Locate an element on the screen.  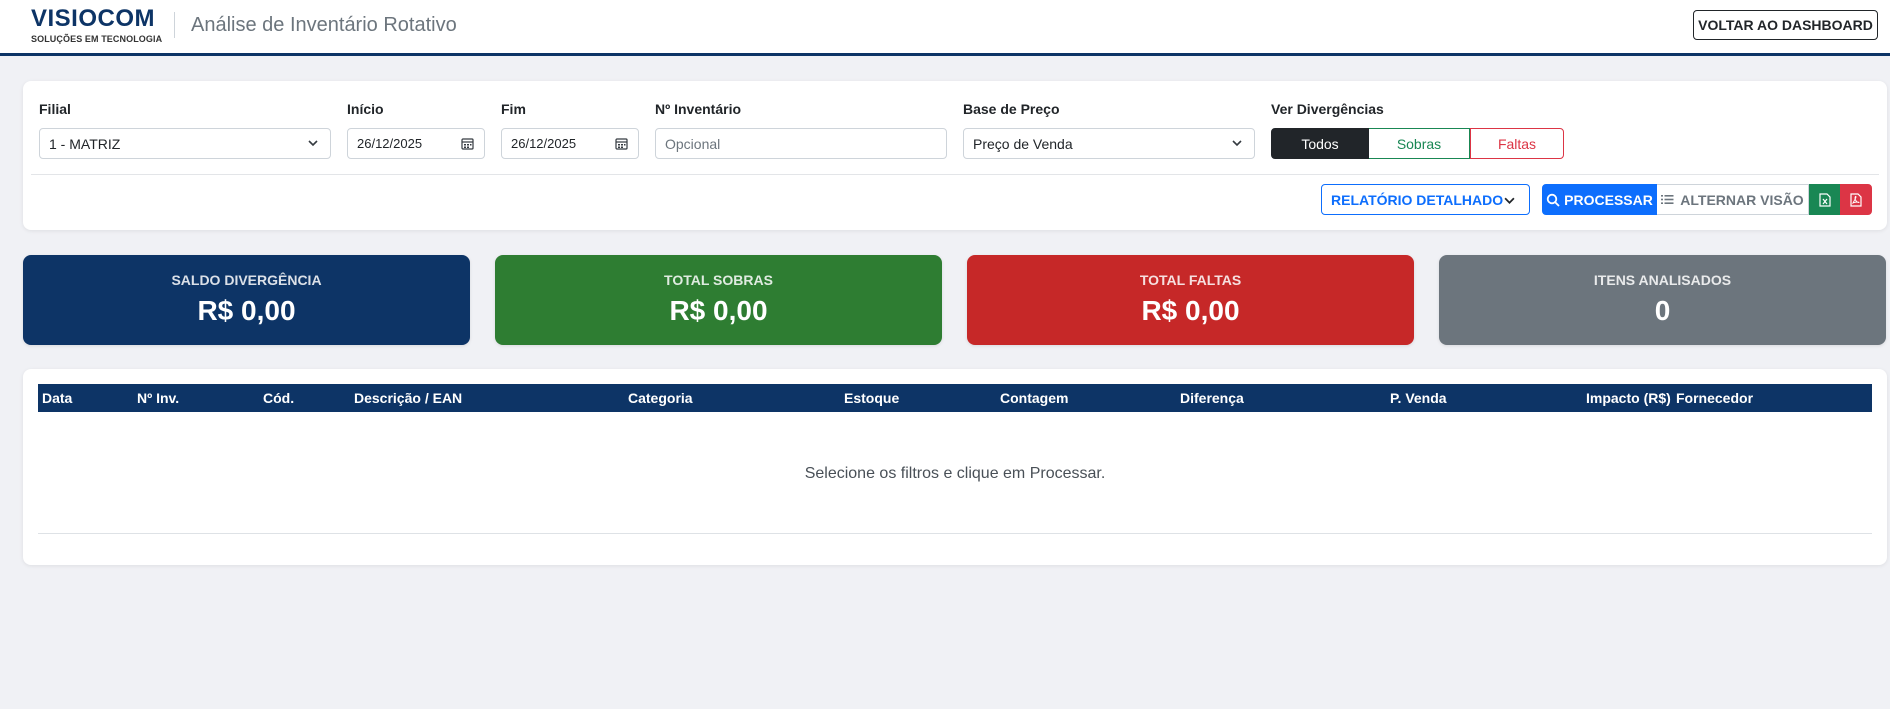
col-cod: Cód. is located at coordinates (278, 398).